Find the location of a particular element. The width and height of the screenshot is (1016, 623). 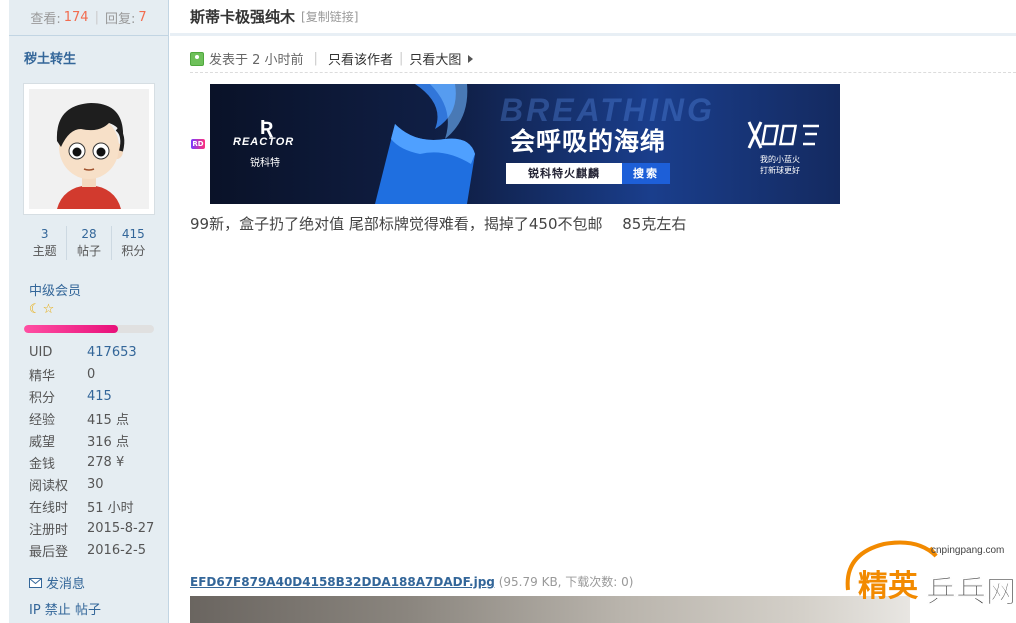

info-key: 注册时 is located at coordinates (49, 530).